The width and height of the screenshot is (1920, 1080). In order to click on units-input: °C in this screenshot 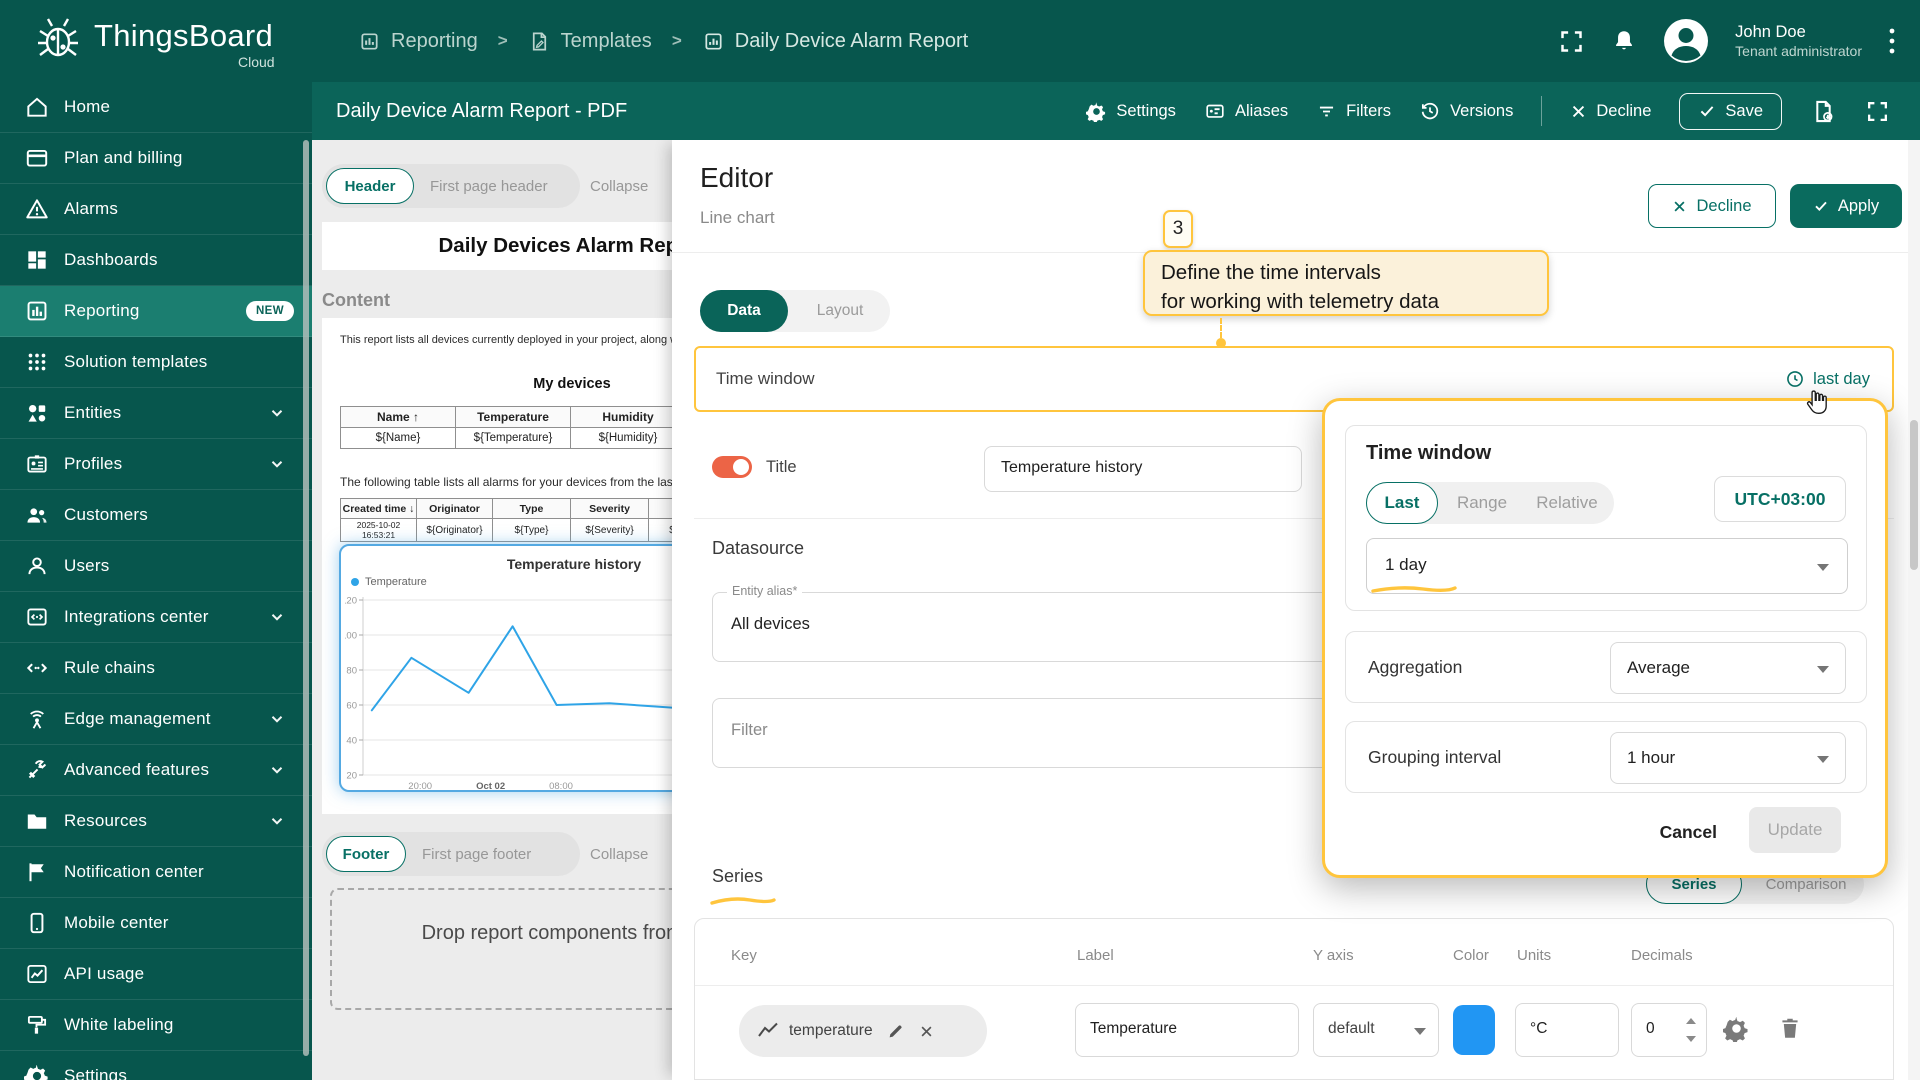, I will do `click(1567, 1030)`.